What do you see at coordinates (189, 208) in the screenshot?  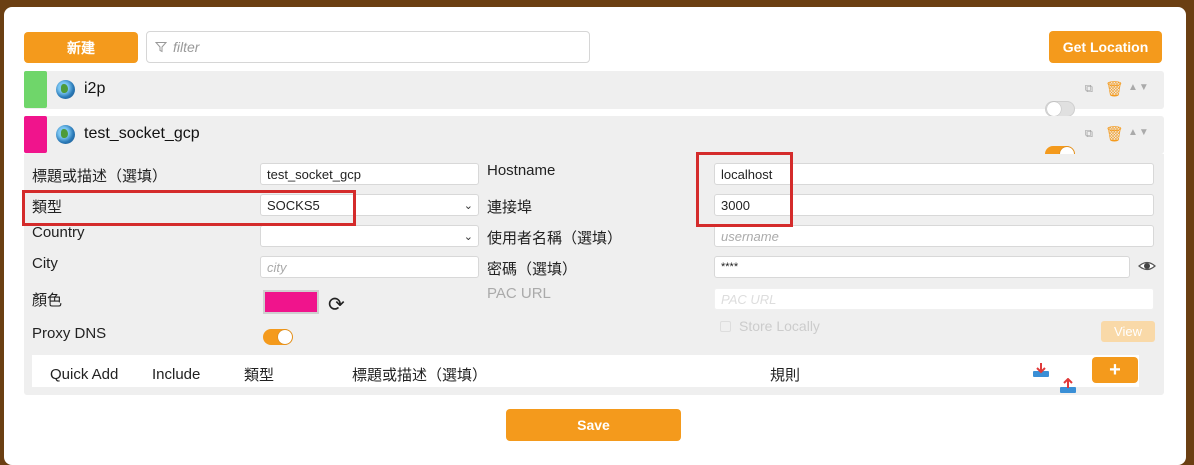 I see `type-highlight-box` at bounding box center [189, 208].